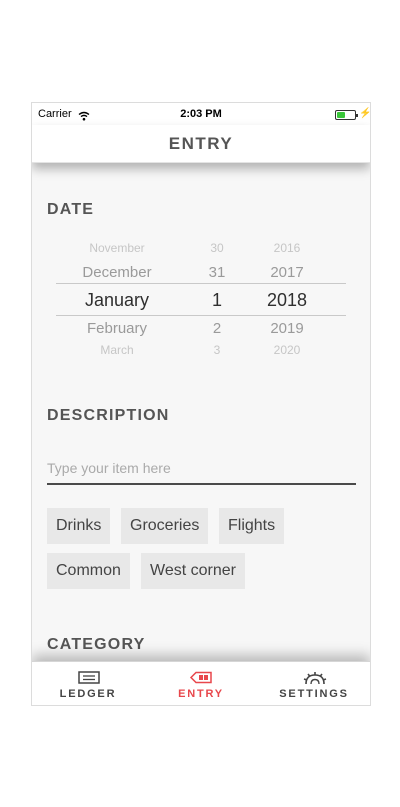  I want to click on picker-month: February, so click(117, 328).